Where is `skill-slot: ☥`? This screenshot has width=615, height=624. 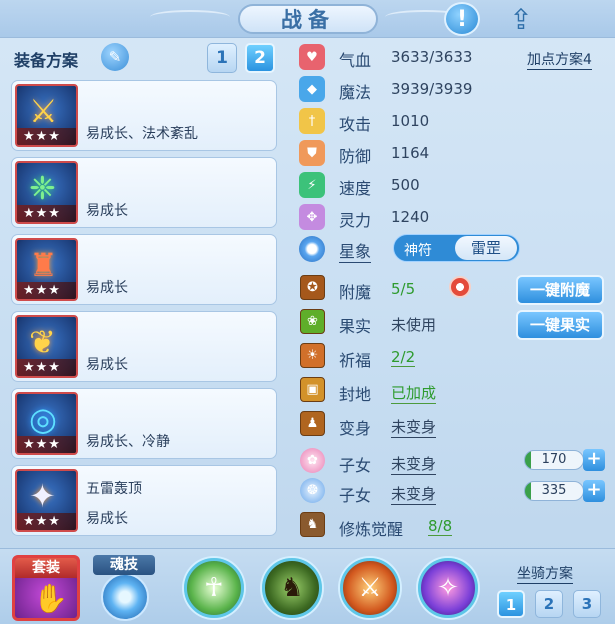 skill-slot: ☥ is located at coordinates (214, 588).